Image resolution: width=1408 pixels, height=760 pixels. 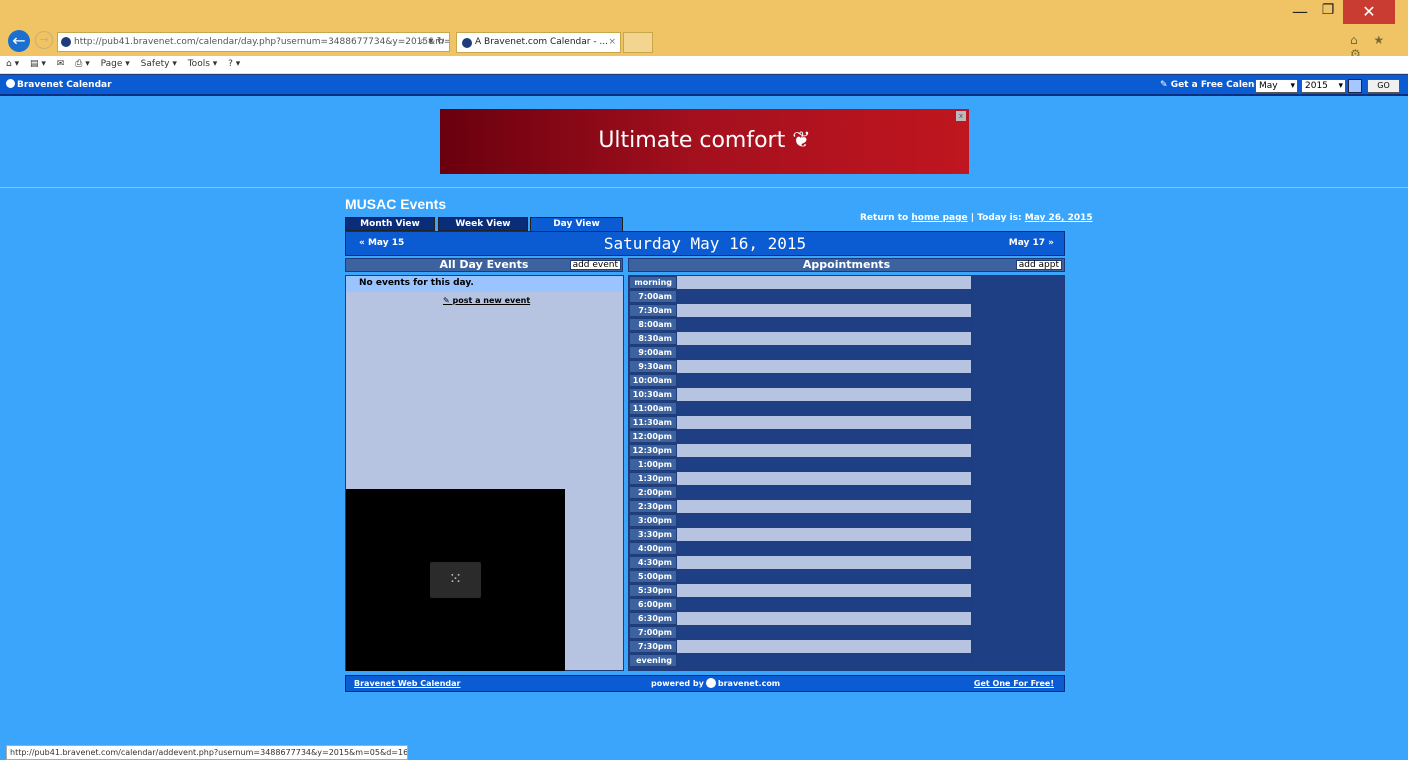 I want to click on date-navigation: Saturday May 16, 2015 « May 15 May 17 », so click(x=705, y=243).